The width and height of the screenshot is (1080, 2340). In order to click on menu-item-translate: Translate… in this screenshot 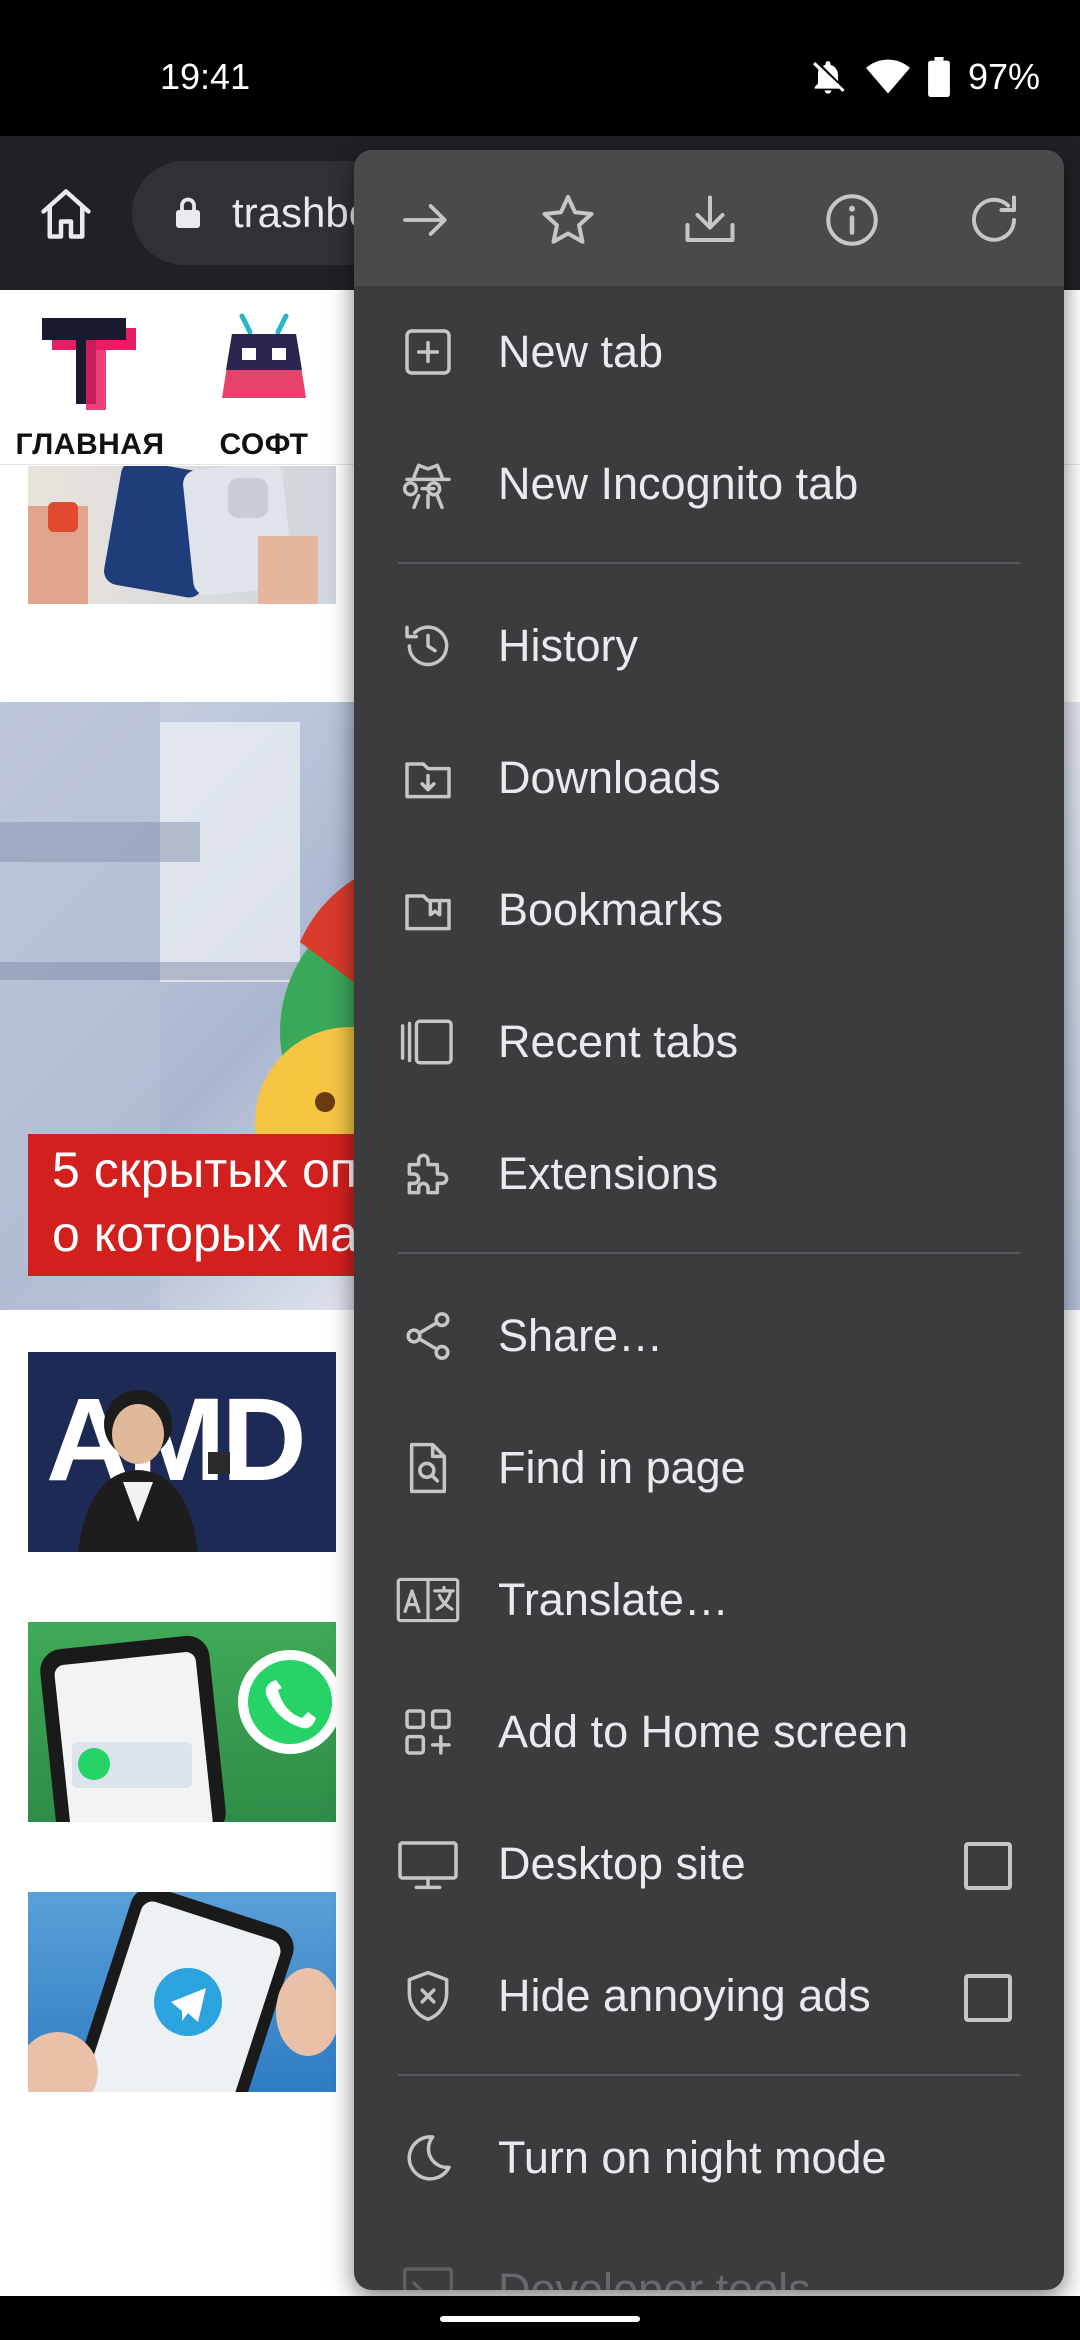, I will do `click(709, 1600)`.